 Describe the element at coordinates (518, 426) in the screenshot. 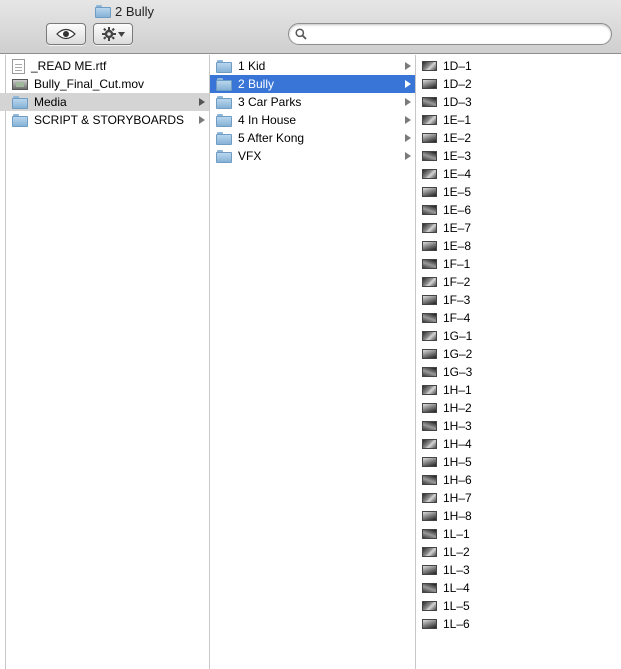

I see `list-item: 1H–3` at that location.